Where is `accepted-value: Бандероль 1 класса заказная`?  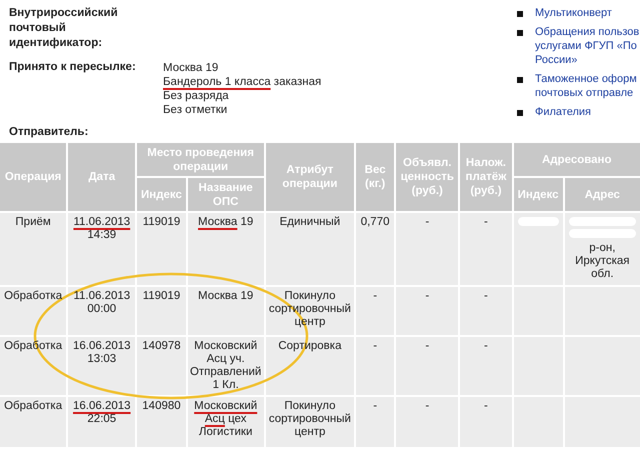 accepted-value: Бандероль 1 класса заказная is located at coordinates (242, 82).